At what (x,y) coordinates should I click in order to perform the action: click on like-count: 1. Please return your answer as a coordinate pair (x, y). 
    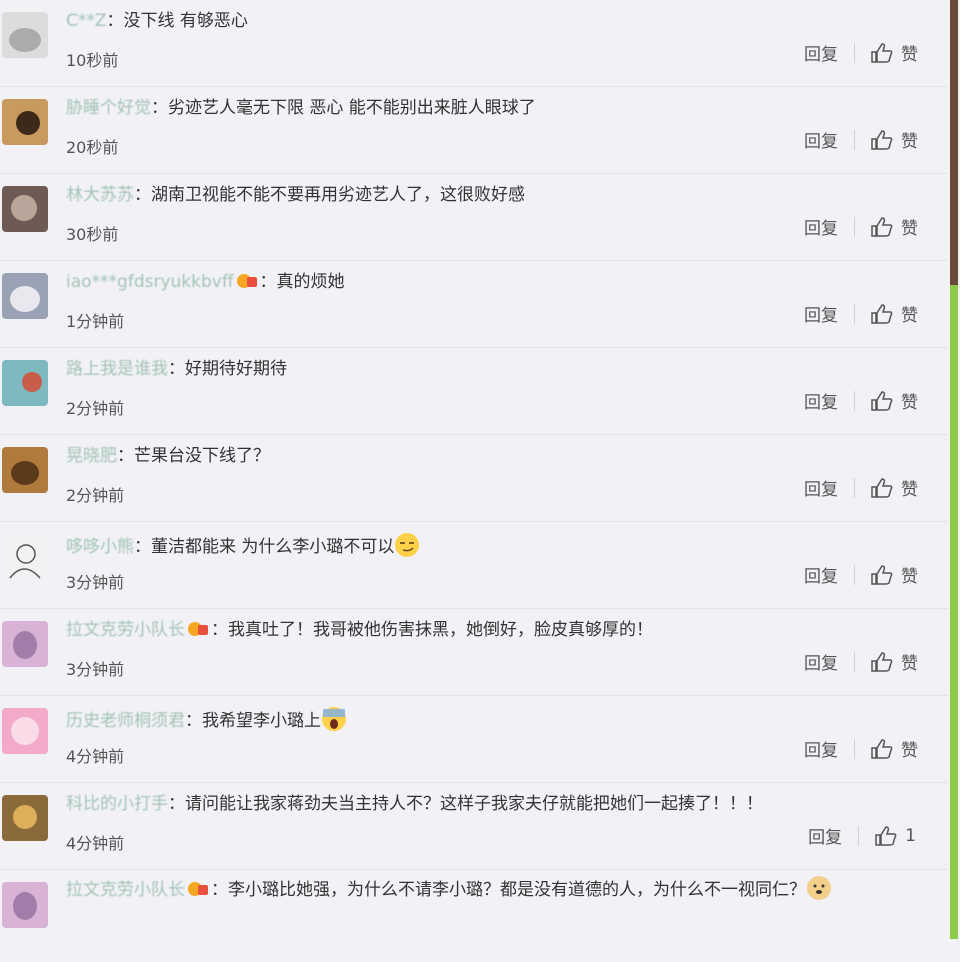
    Looking at the image, I should click on (910, 836).